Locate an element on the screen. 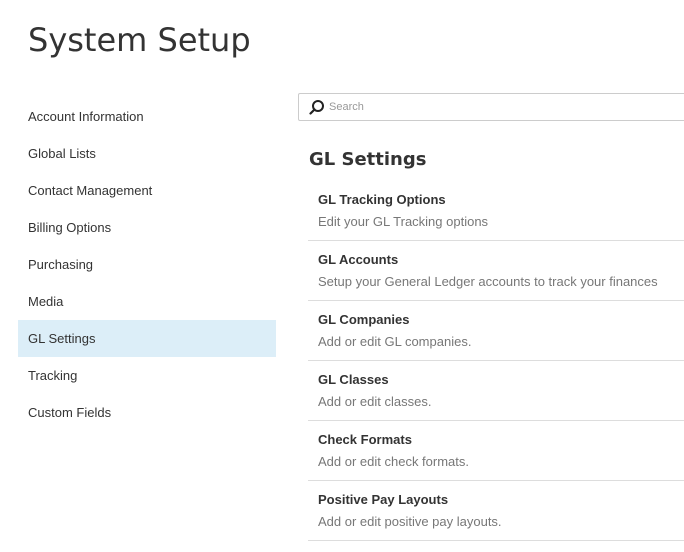  sidebar-item-custom-fields: Custom Fields is located at coordinates (147, 412).